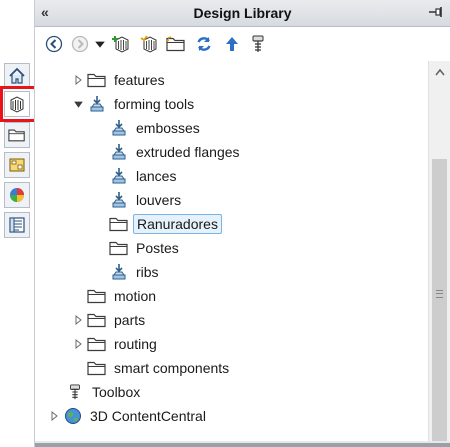 The width and height of the screenshot is (450, 447). Describe the element at coordinates (19, 104) in the screenshot. I see `selected-tab-highlight` at that location.